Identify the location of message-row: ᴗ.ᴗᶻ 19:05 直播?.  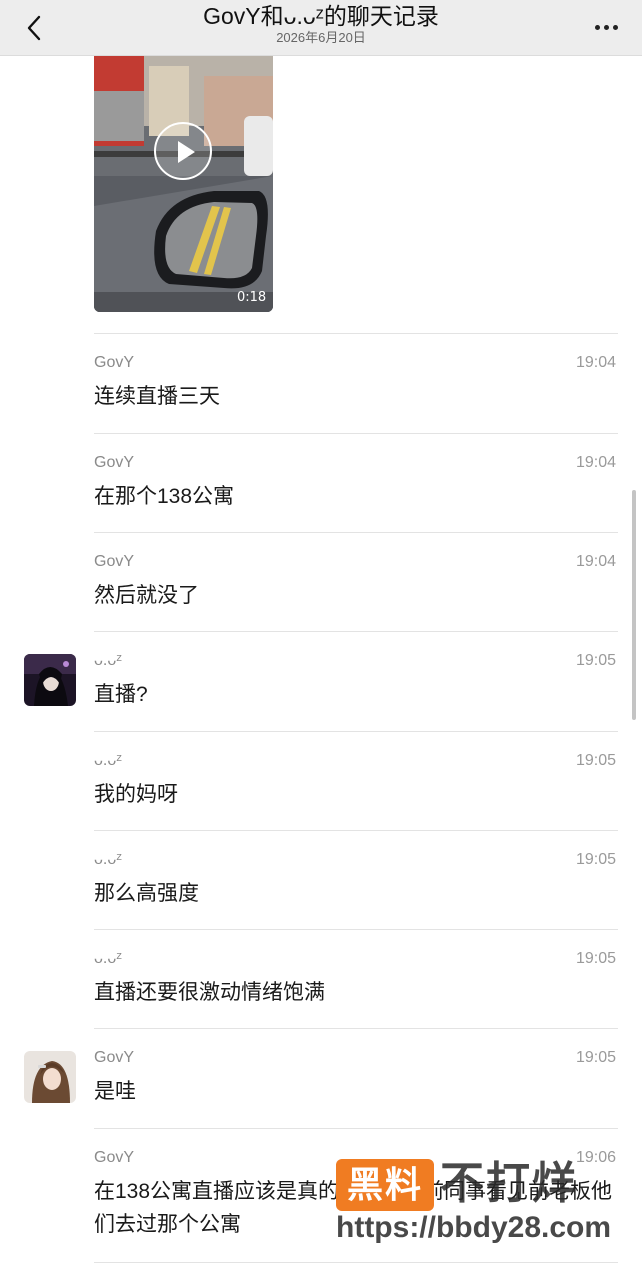
(321, 681).